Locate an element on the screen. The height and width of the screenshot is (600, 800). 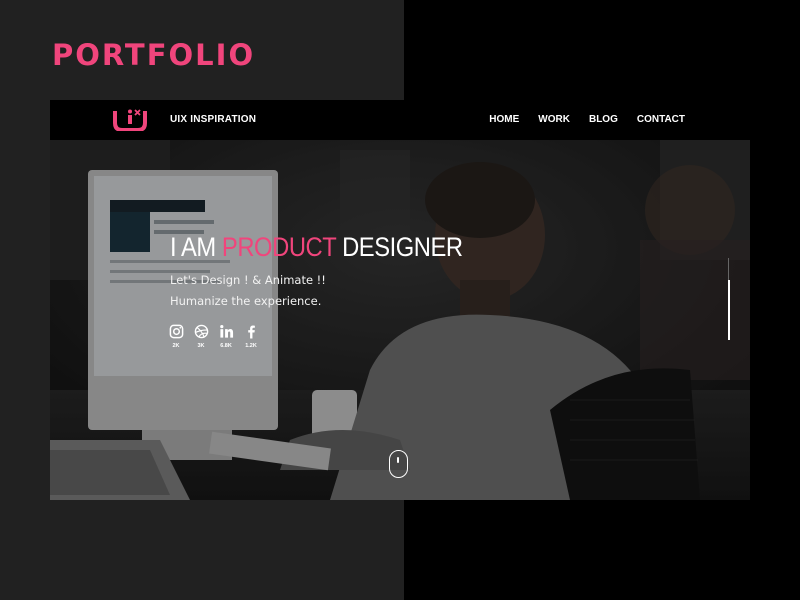
social-dribbble: 3K is located at coordinates (201, 336).